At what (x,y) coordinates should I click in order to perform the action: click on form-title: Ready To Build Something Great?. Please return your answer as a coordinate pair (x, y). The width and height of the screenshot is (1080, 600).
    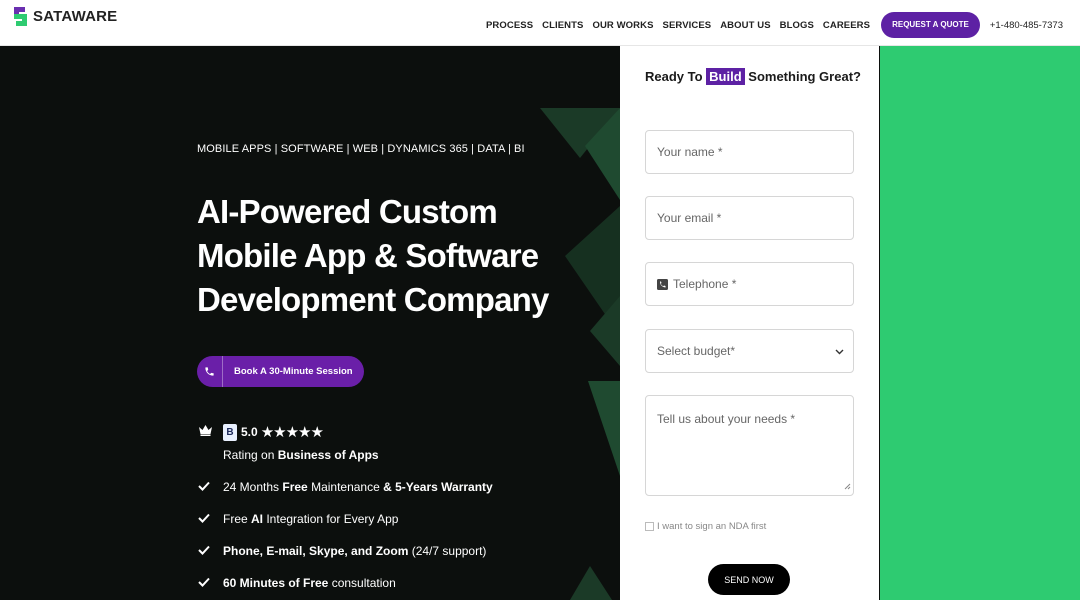
    Looking at the image, I should click on (753, 76).